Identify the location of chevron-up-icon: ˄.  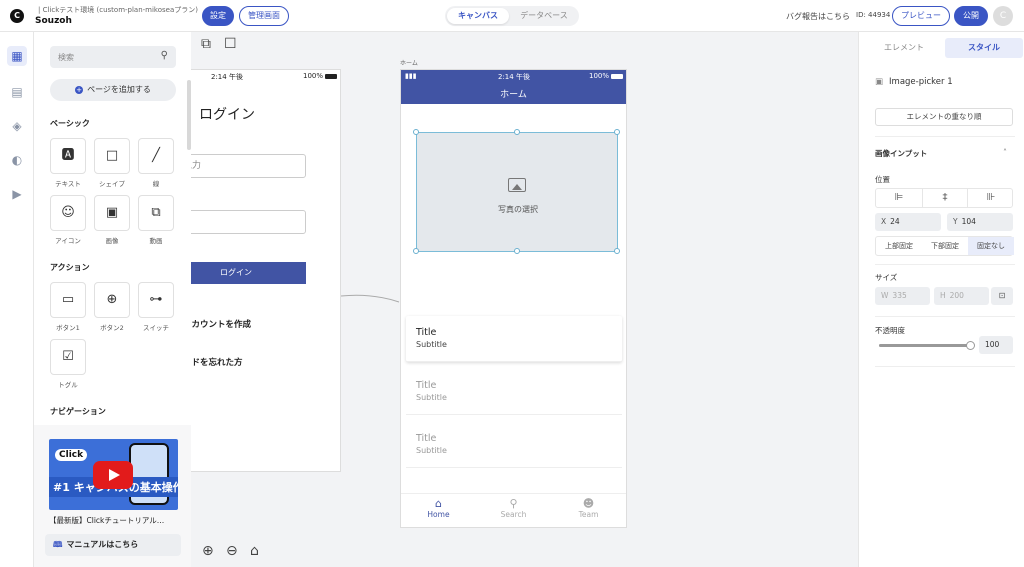
(1005, 152).